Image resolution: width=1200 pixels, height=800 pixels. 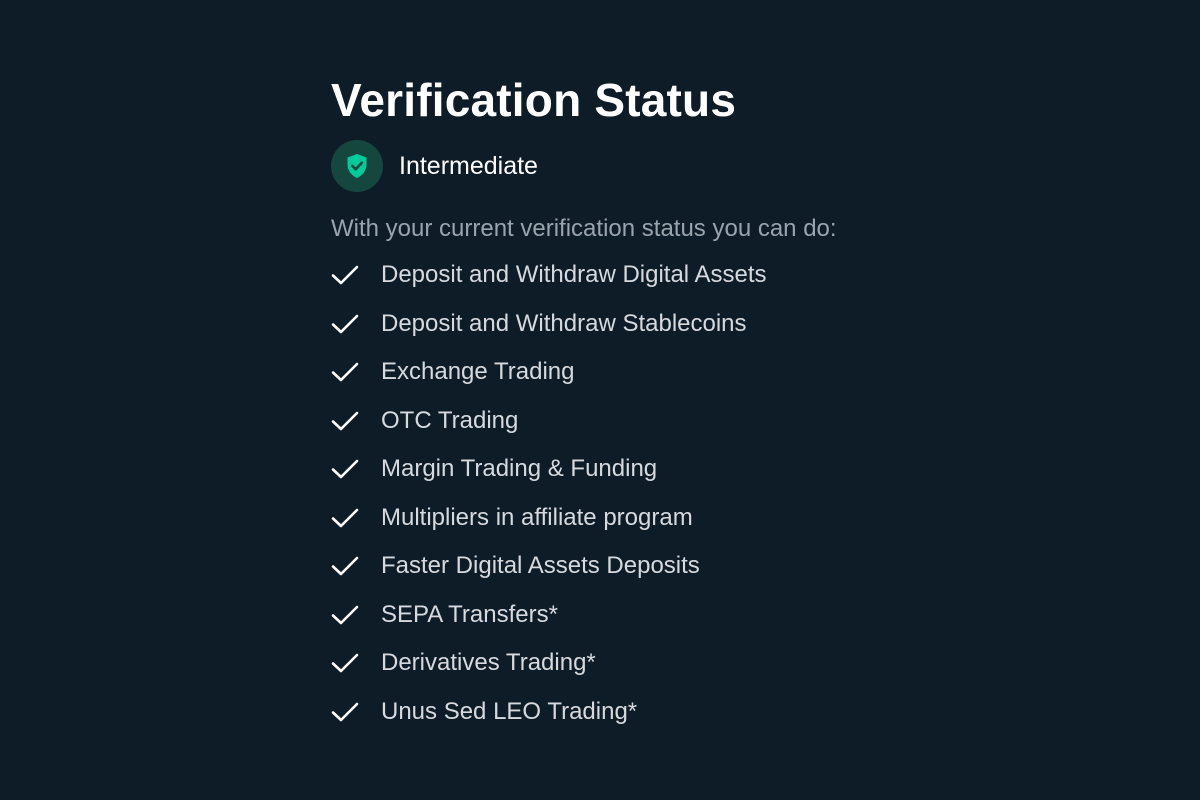 What do you see at coordinates (534, 100) in the screenshot?
I see `page-title: Verification Status` at bounding box center [534, 100].